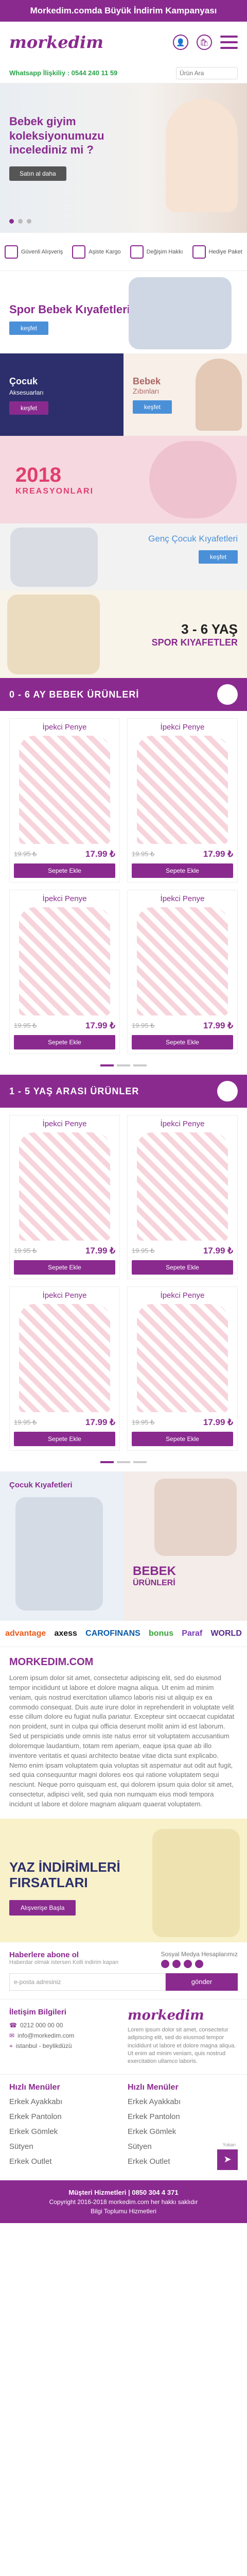 The image size is (247, 2576). What do you see at coordinates (123, 312) in the screenshot?
I see `spor-bebek-banner: Spor Bebek Kıyafetleri keşfet` at bounding box center [123, 312].